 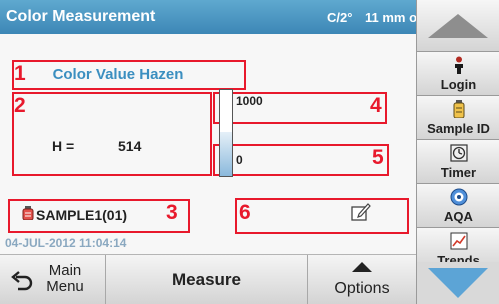 I want to click on bottom-toolbar: Main Menu Measure Options, so click(x=208, y=279).